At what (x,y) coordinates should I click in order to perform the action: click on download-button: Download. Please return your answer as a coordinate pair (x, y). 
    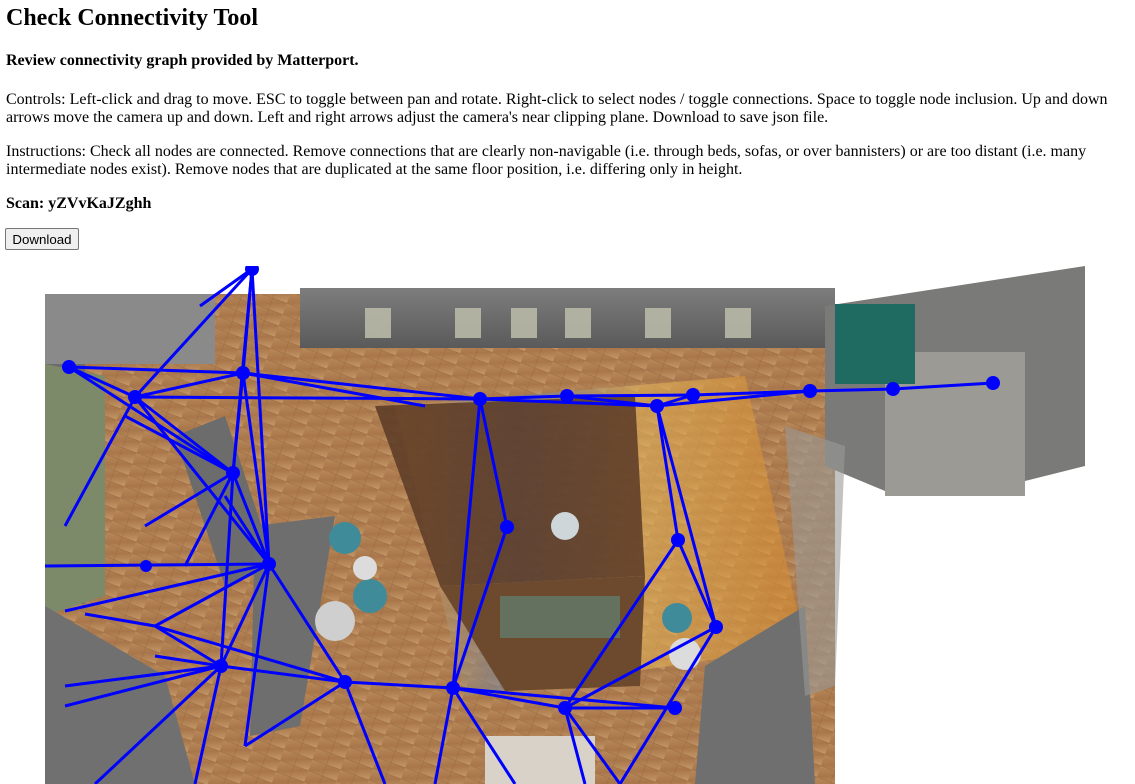
    Looking at the image, I should click on (42, 239).